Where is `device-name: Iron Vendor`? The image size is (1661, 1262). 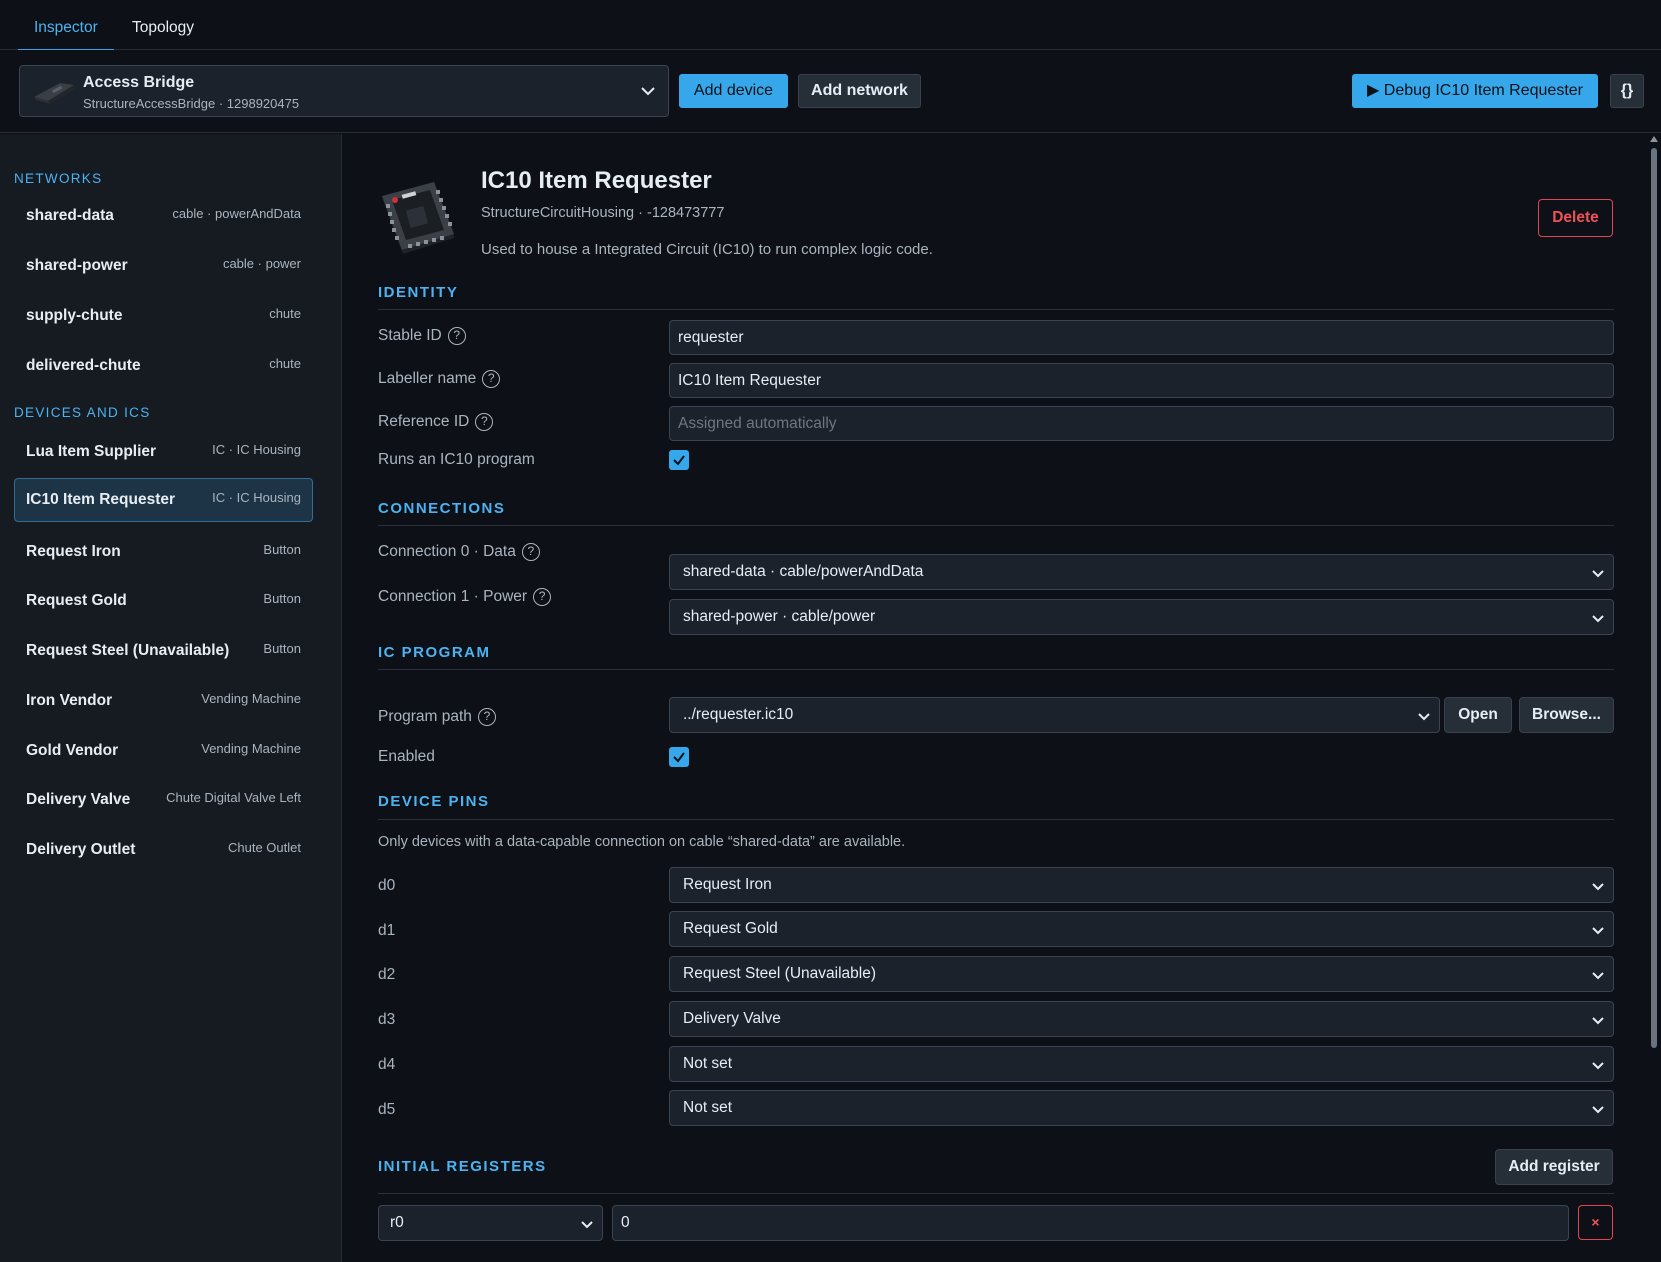 device-name: Iron Vendor is located at coordinates (69, 700).